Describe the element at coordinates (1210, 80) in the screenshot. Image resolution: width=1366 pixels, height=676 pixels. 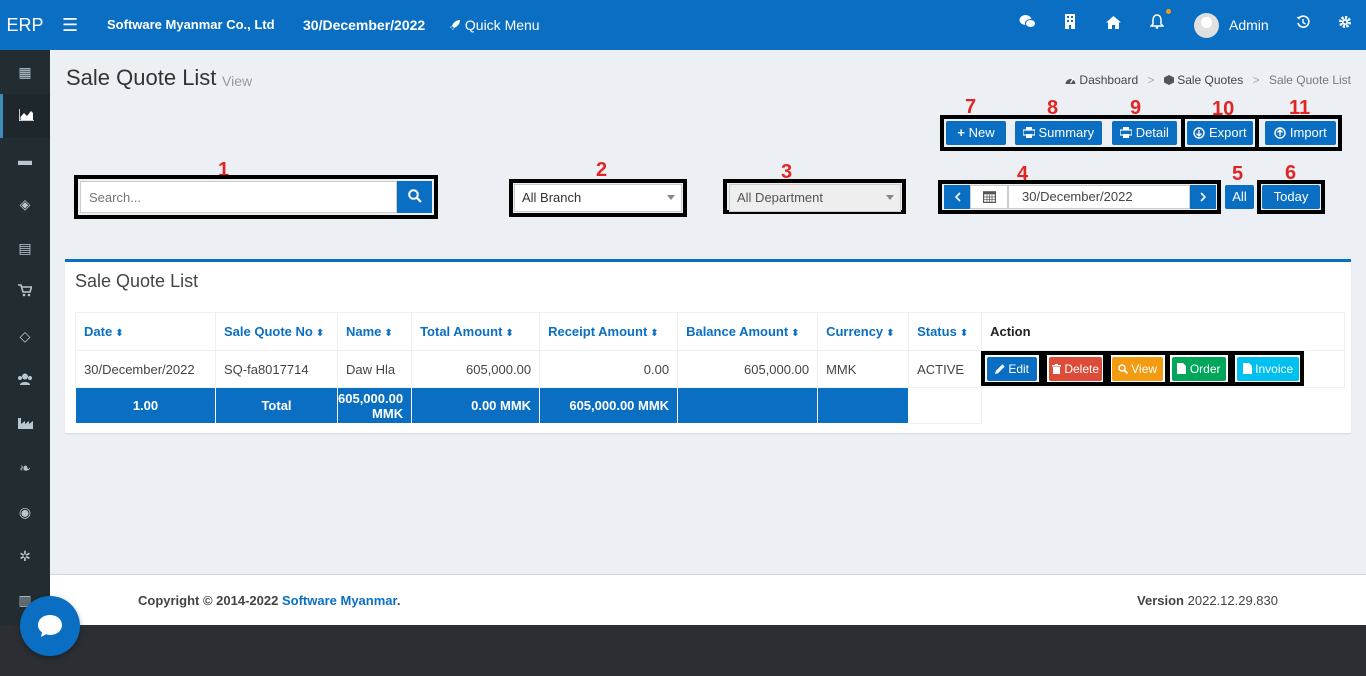
I see `breadcrumb-sale-quotes: Sale Quotes` at that location.